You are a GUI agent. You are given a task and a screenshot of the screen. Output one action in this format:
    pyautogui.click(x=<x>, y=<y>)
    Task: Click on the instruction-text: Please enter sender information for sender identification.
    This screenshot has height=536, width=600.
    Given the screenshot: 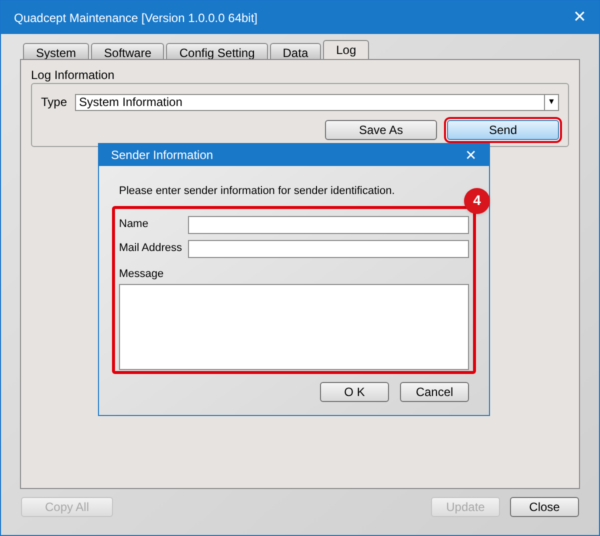 What is the action you would take?
    pyautogui.click(x=257, y=191)
    